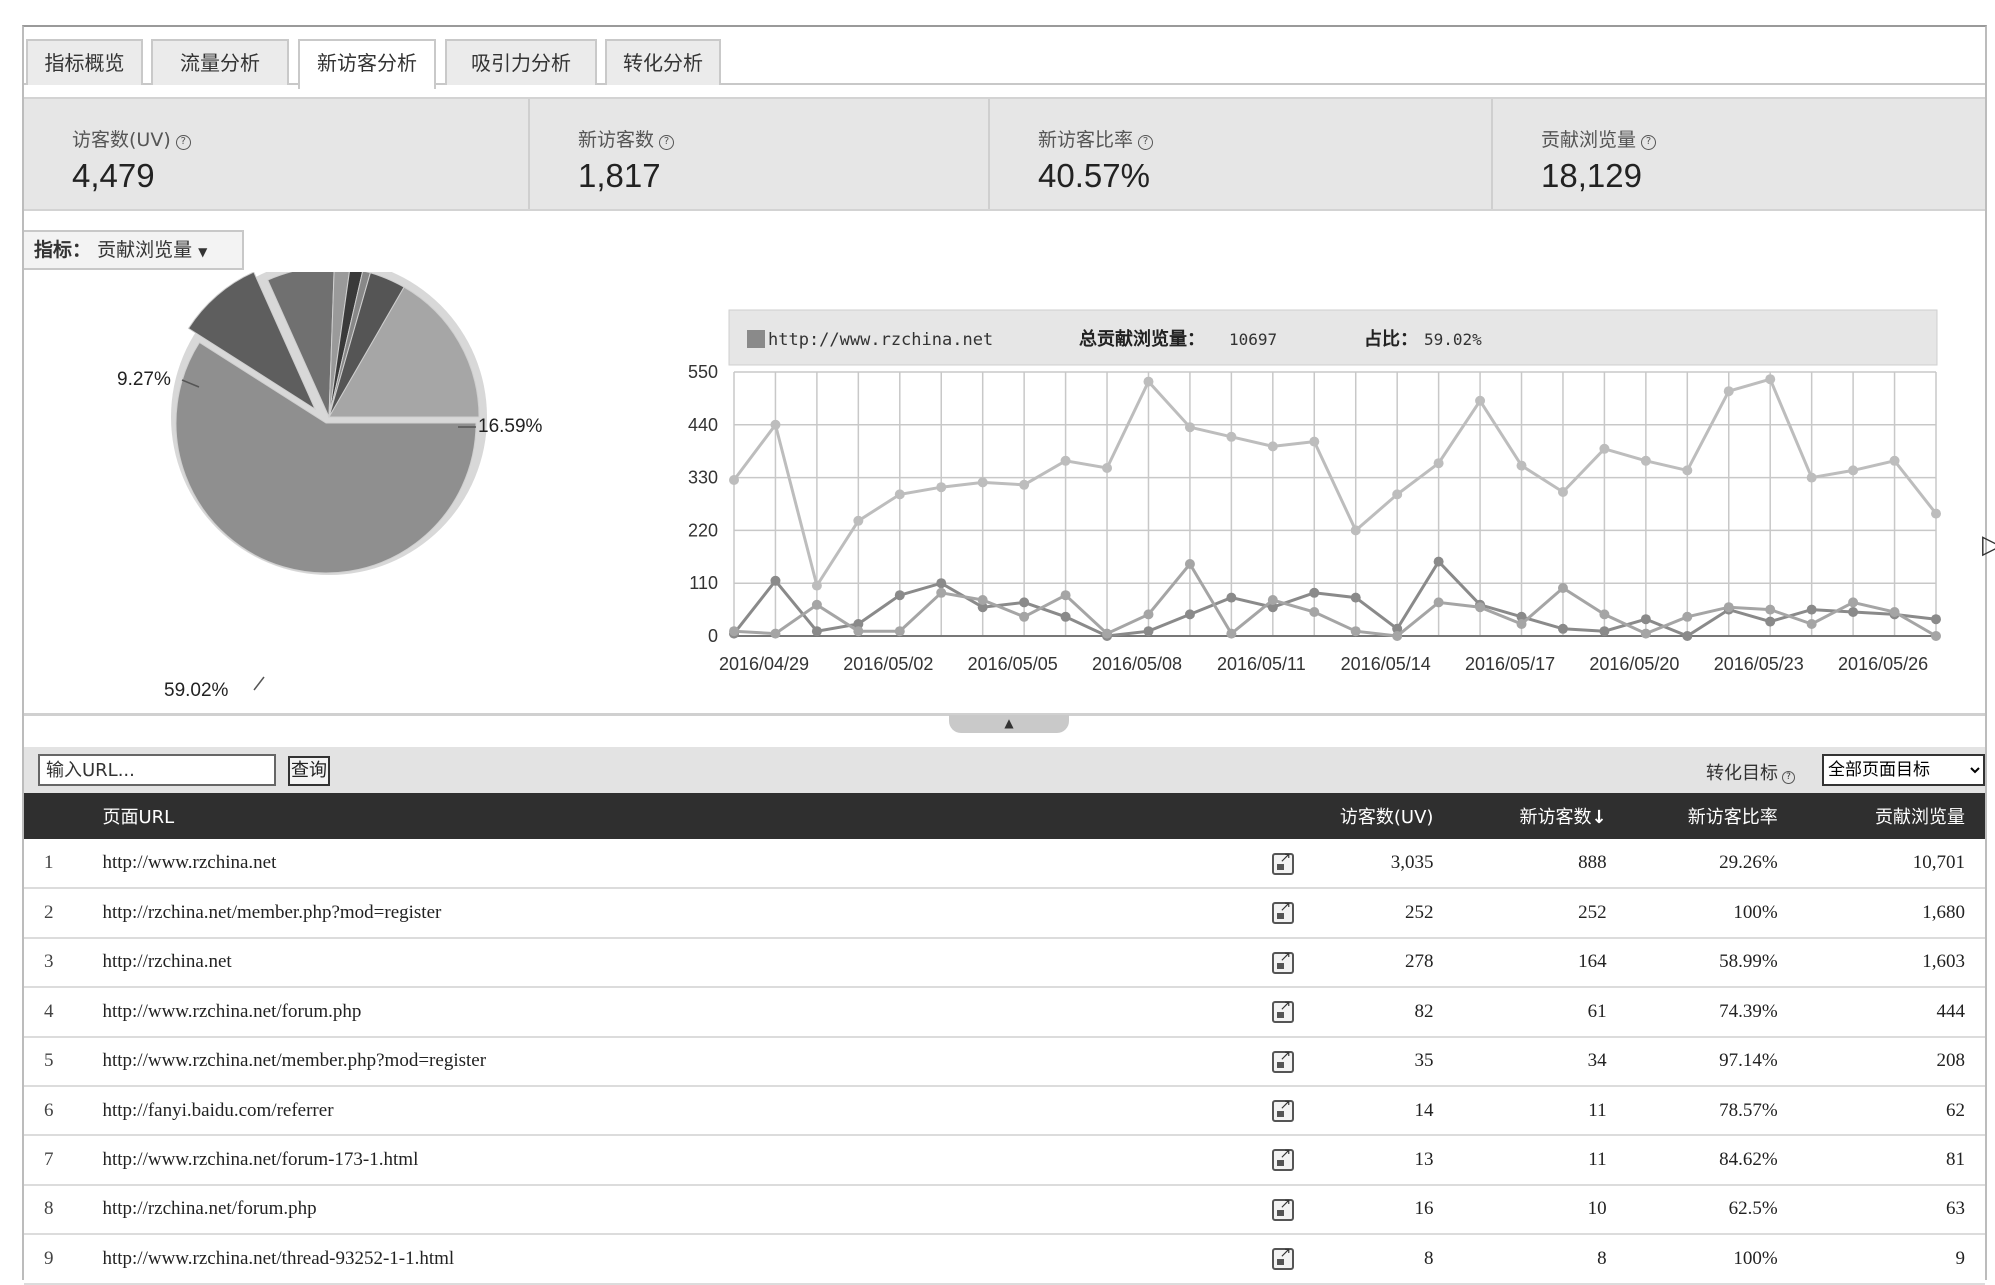 The height and width of the screenshot is (1285, 1995). Describe the element at coordinates (683, 864) in the screenshot. I see `row-url: http://www.rzchina.net` at that location.